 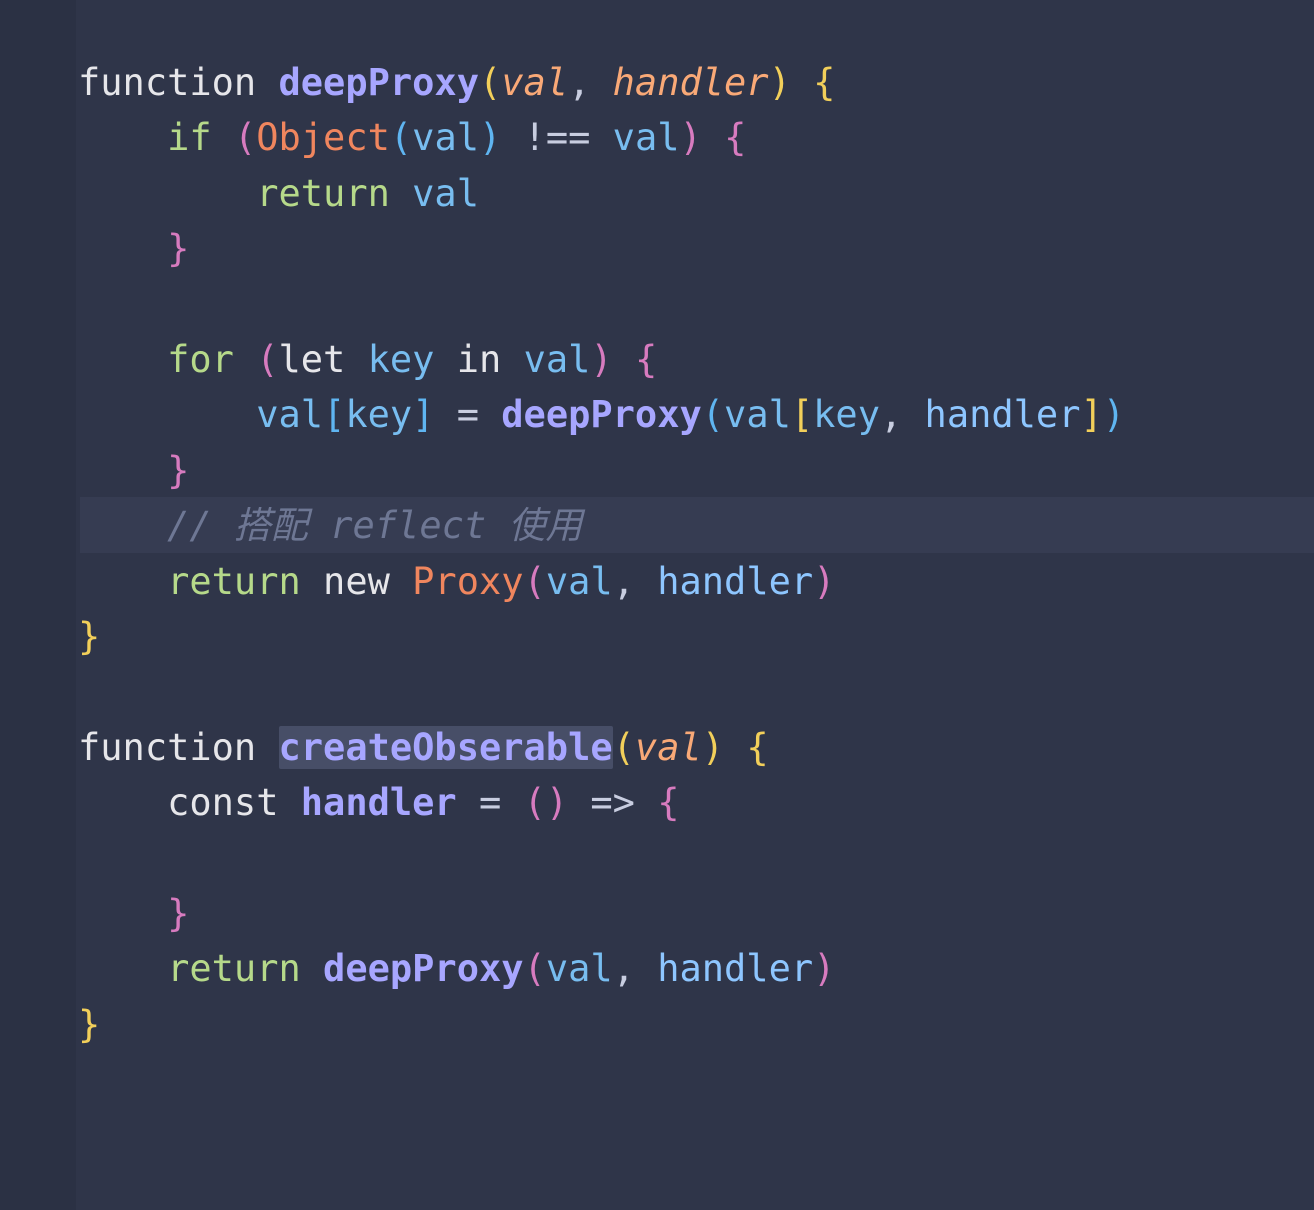 I want to click on code-line: function createObserable(val) {, so click(x=601, y=747).